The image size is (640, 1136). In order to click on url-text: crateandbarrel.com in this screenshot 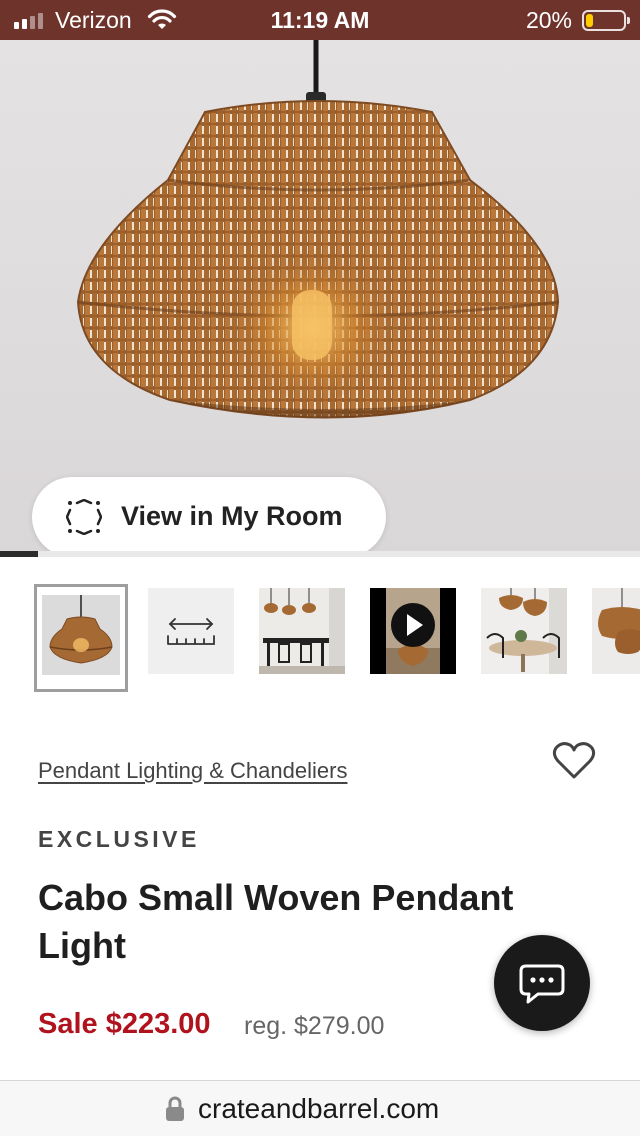, I will do `click(318, 1109)`.